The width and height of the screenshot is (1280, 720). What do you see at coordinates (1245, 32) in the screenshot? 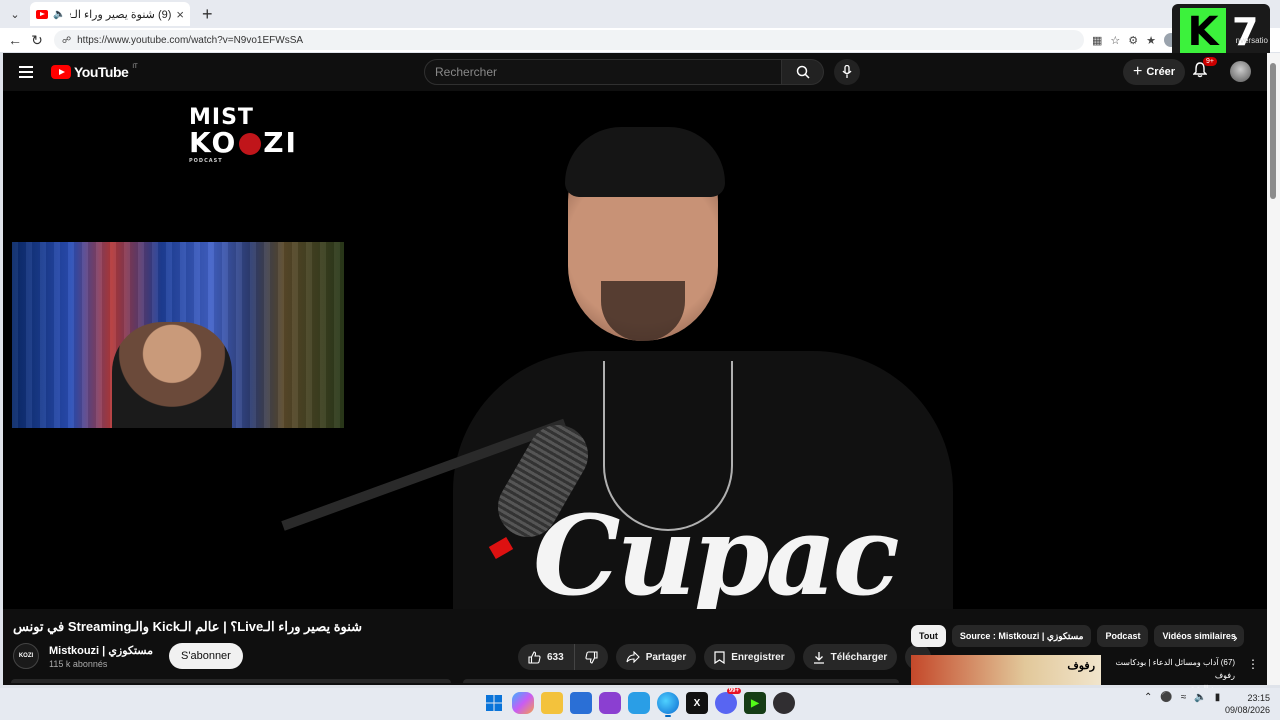
I see `overlay-number: 7` at bounding box center [1245, 32].